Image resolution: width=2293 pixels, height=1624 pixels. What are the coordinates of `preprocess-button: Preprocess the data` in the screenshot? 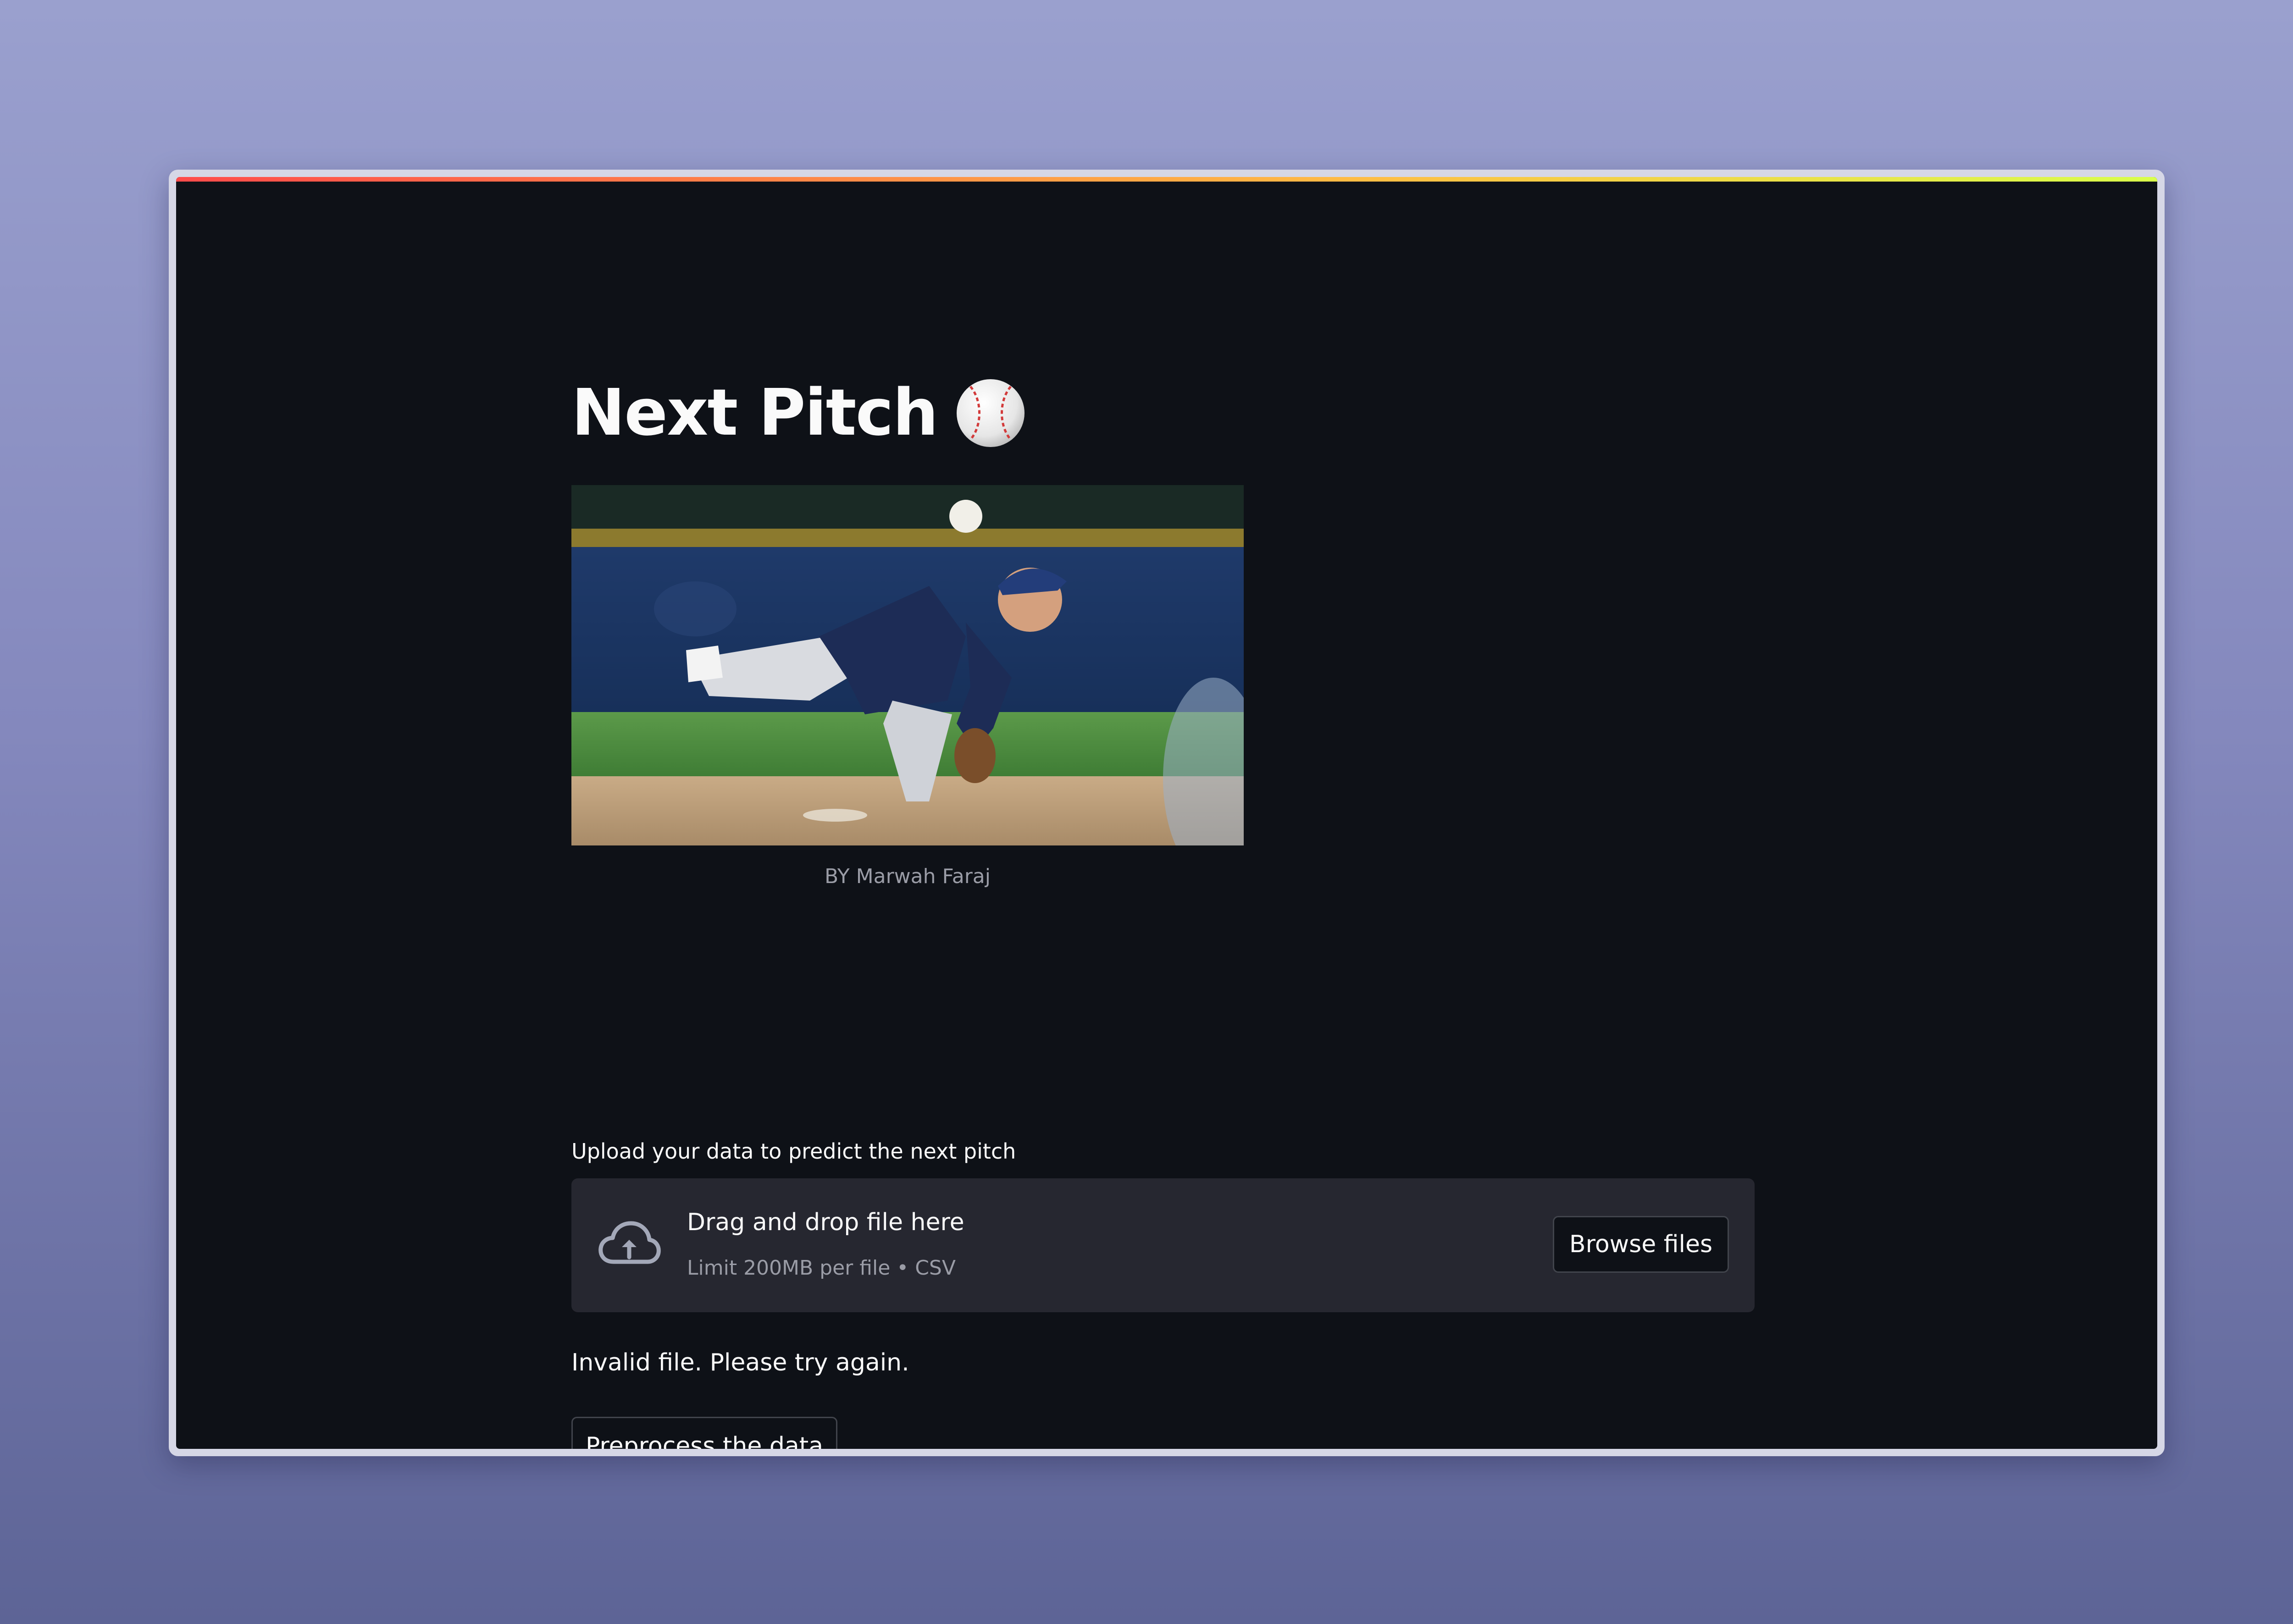 It's located at (704, 1433).